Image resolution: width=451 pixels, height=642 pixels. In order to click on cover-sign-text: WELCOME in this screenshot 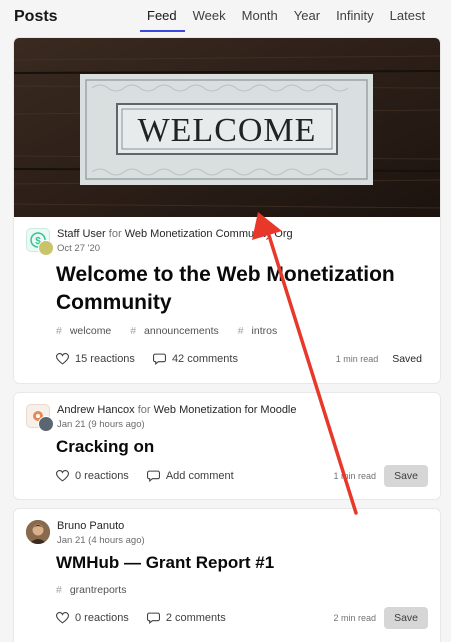, I will do `click(227, 130)`.